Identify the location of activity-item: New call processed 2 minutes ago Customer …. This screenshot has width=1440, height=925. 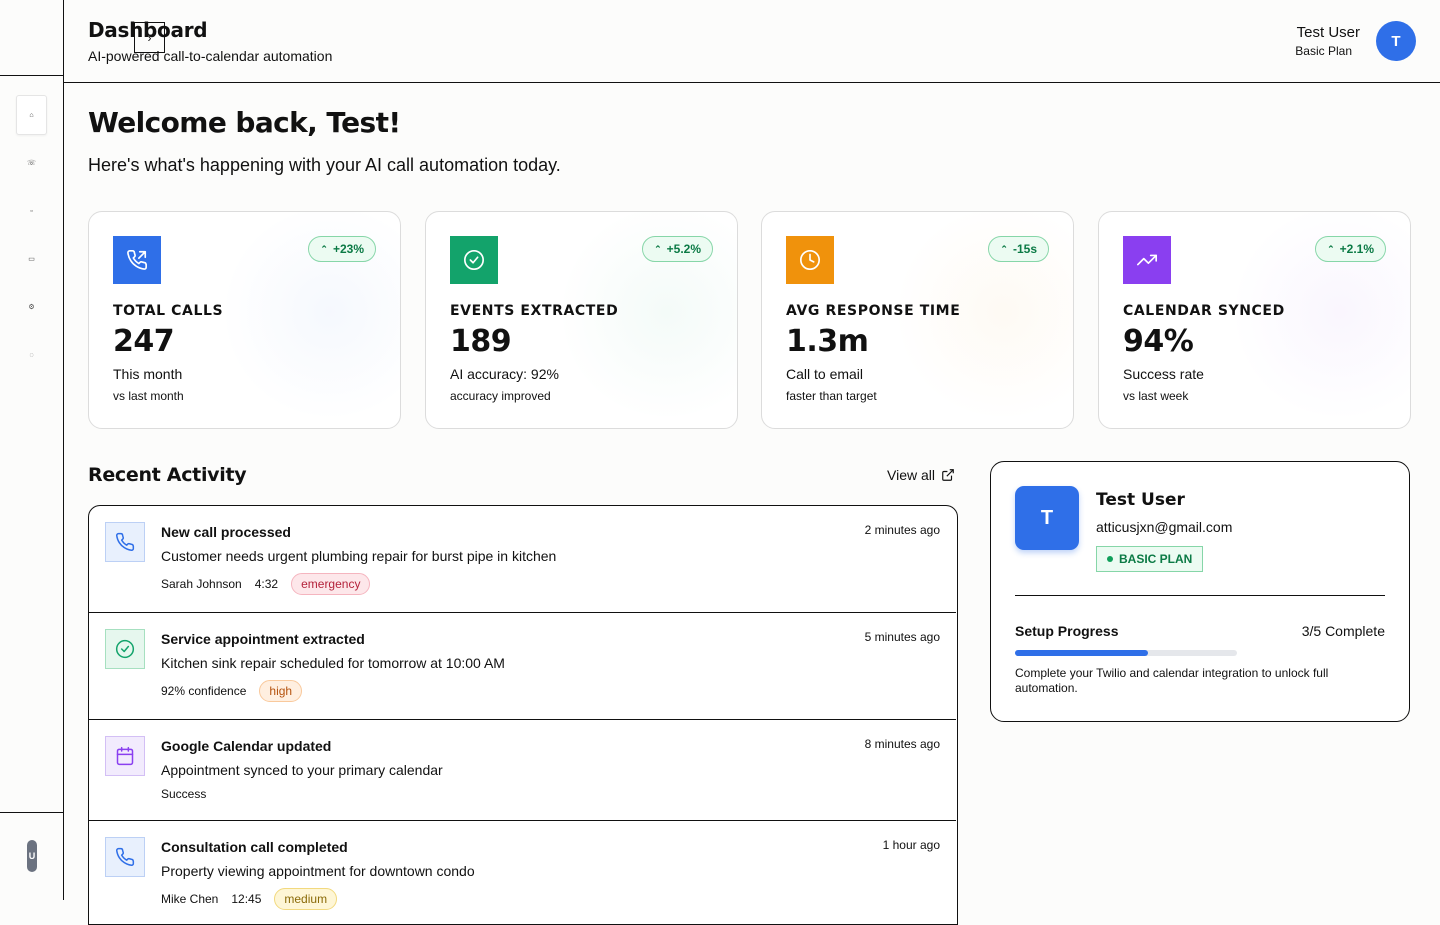
(522, 559).